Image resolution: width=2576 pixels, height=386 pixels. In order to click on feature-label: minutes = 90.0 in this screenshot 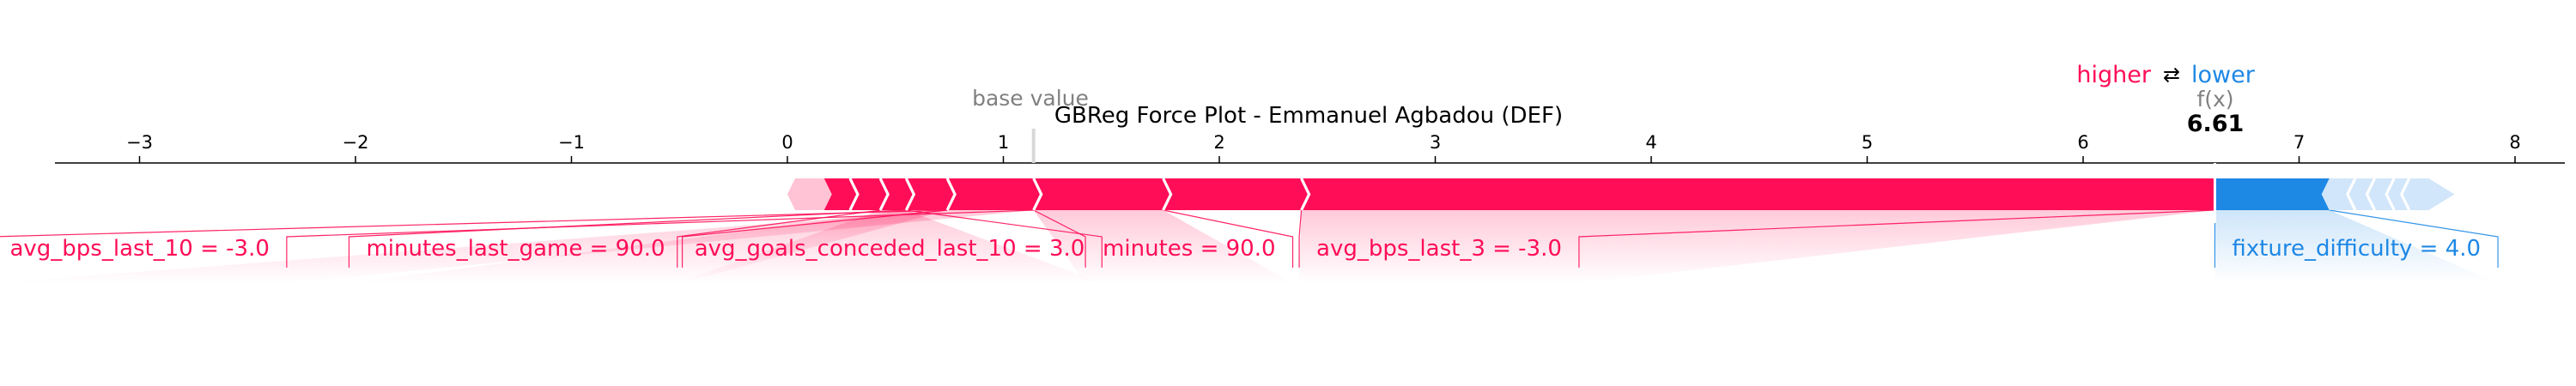, I will do `click(1189, 249)`.